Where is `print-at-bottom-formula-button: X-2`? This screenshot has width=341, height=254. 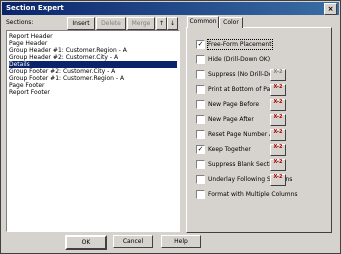 print-at-bottom-formula-button: X-2 is located at coordinates (278, 90).